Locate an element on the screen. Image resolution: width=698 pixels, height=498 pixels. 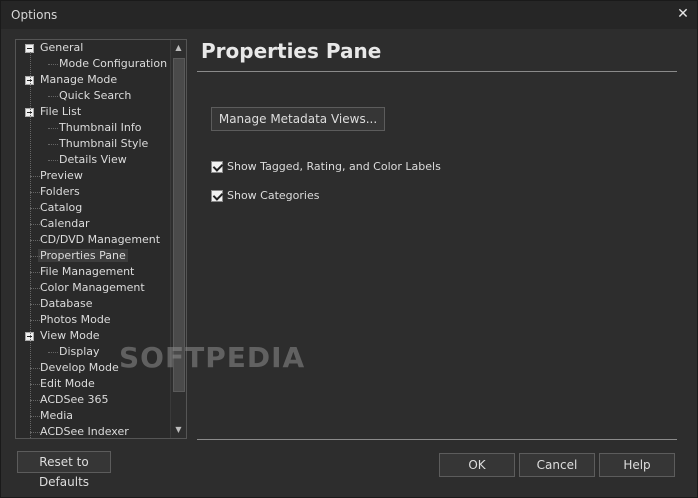
title-bar: Options ✕ is located at coordinates (349, 15).